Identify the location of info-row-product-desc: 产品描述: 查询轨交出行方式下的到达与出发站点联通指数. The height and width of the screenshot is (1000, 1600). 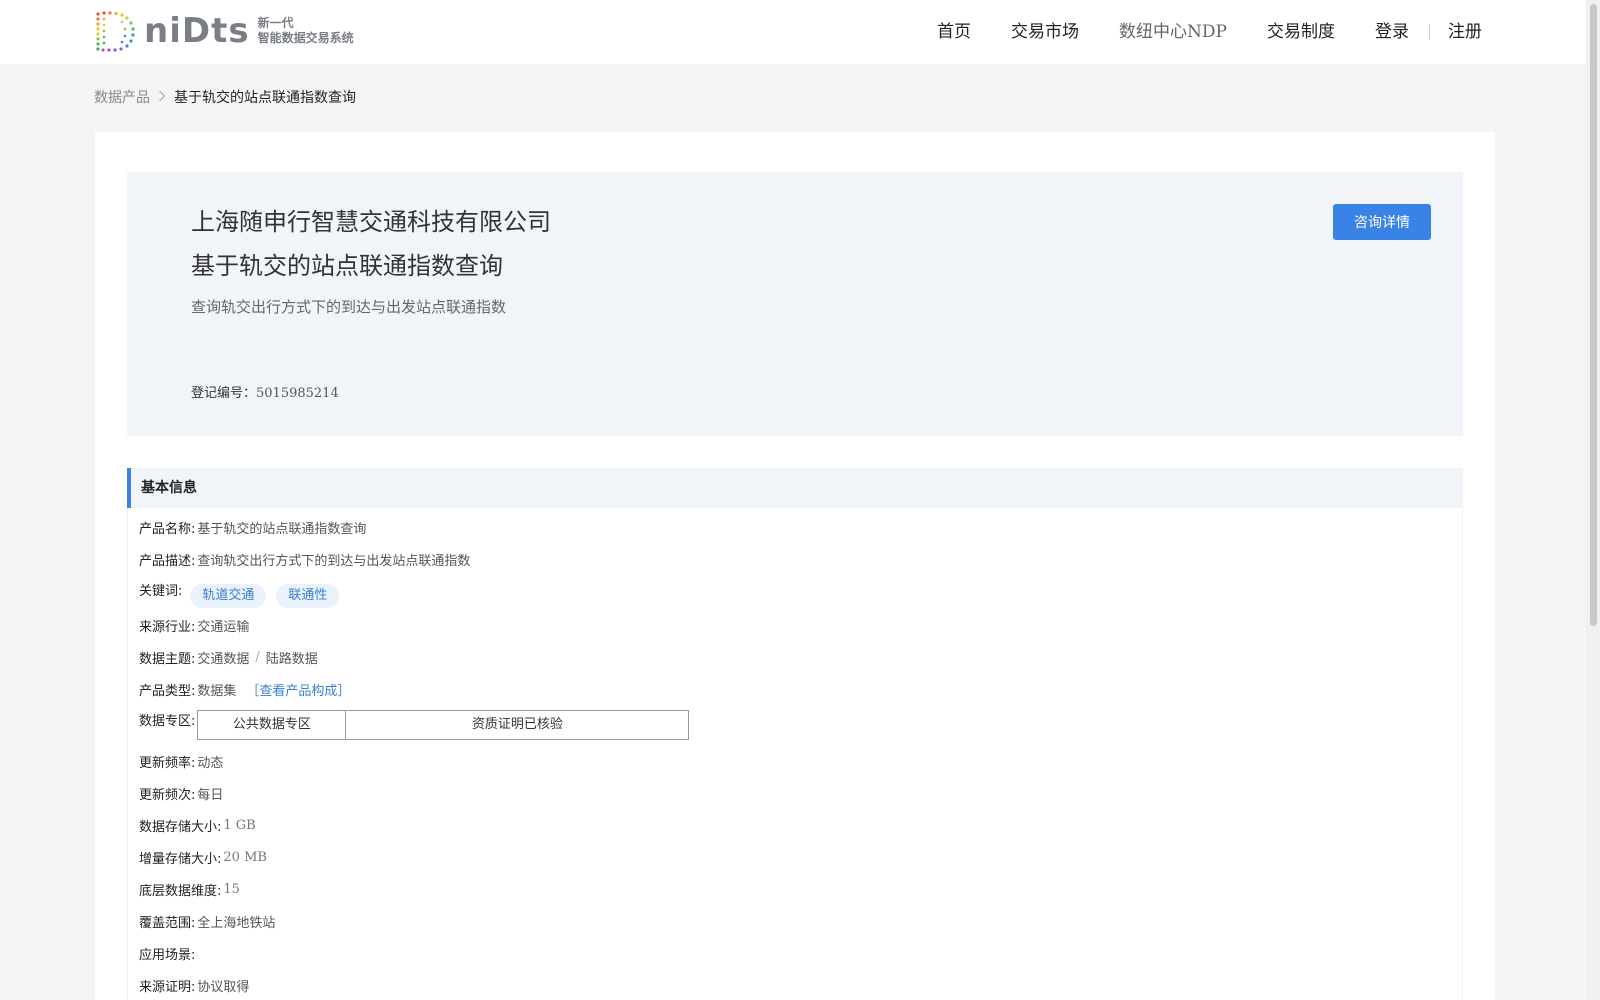
(304, 559).